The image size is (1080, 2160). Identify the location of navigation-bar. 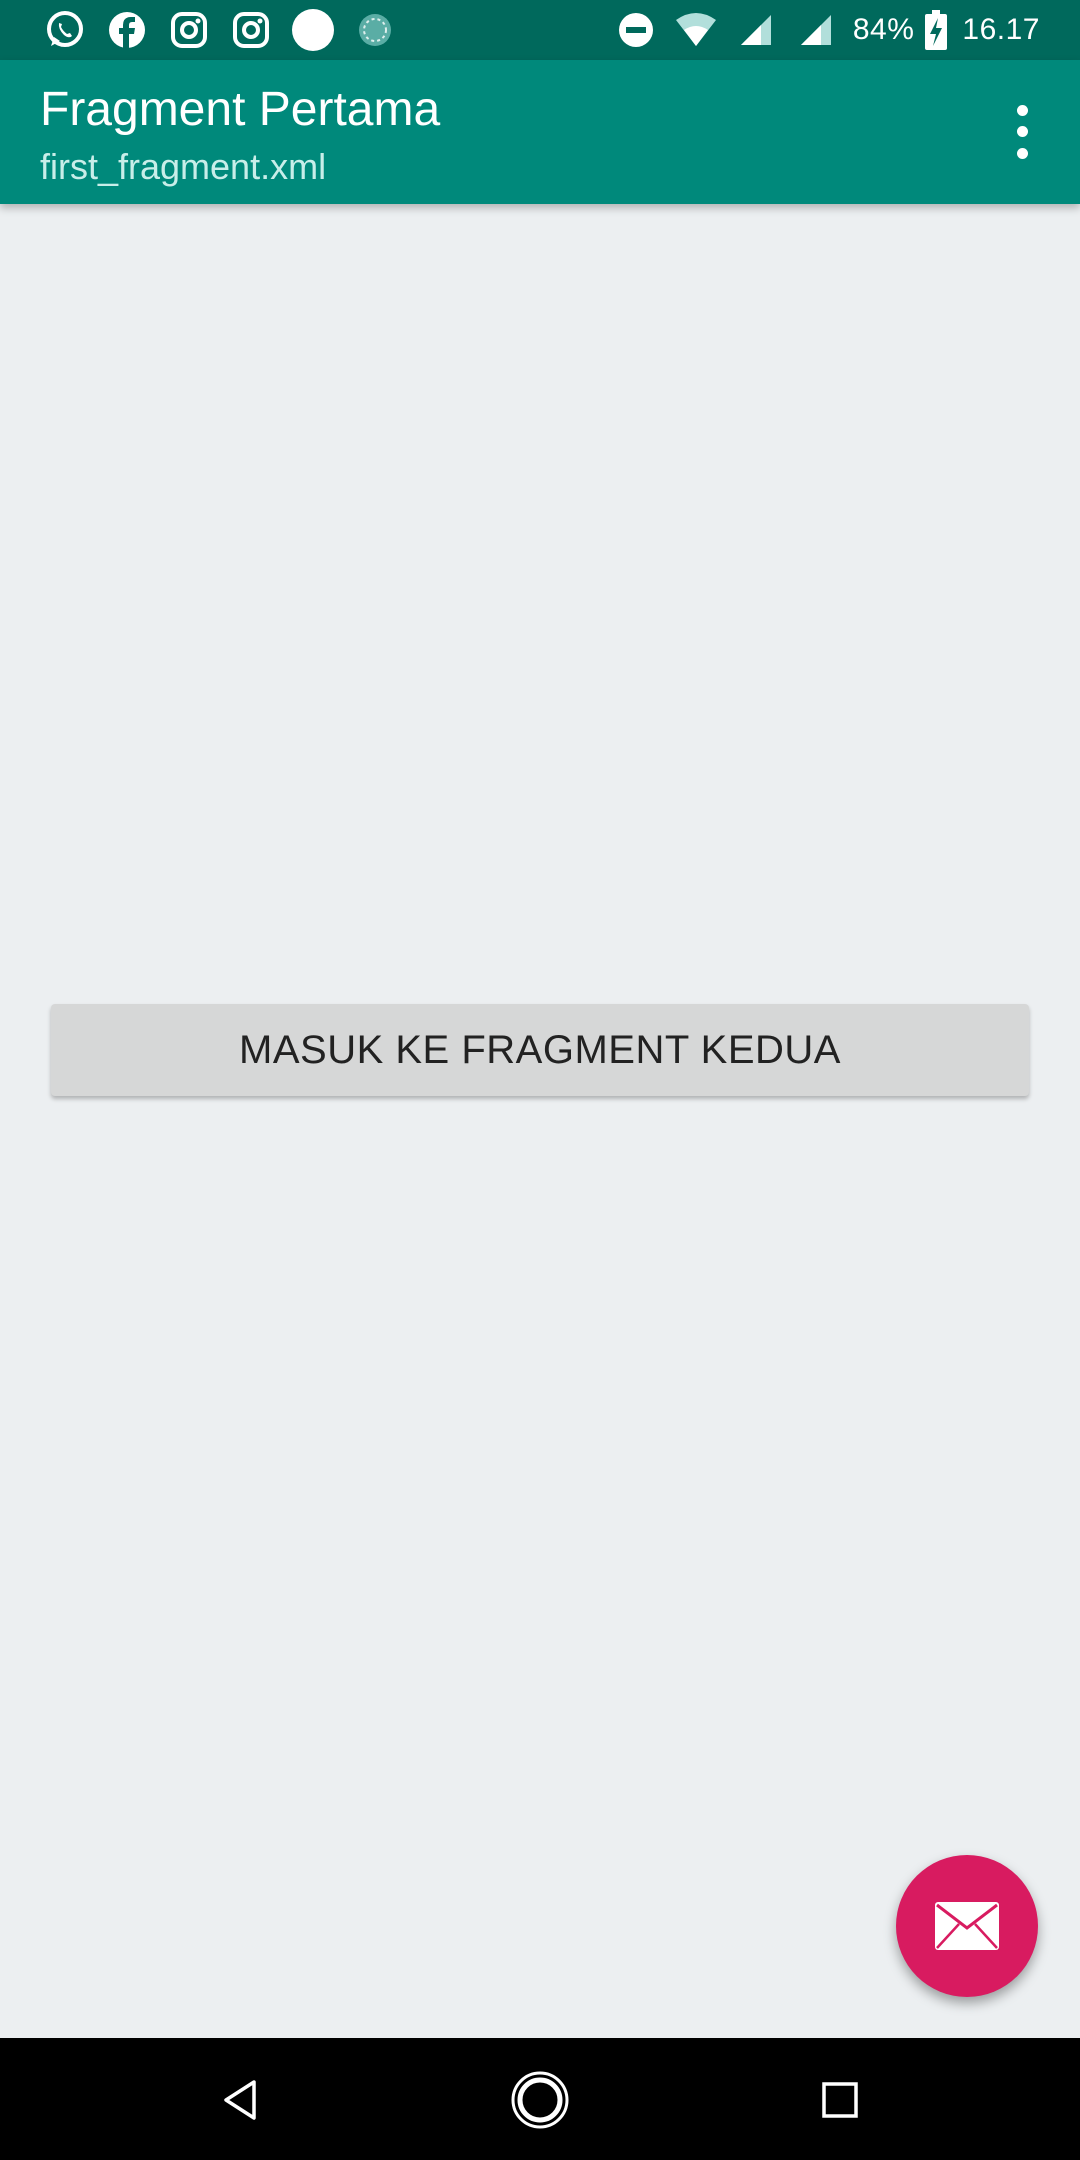
(540, 2099).